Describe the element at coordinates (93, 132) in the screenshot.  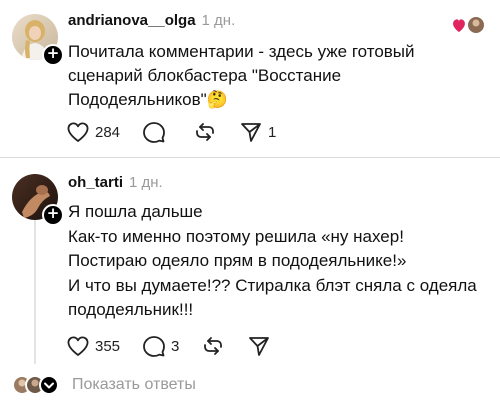
I see `like-button: 284` at that location.